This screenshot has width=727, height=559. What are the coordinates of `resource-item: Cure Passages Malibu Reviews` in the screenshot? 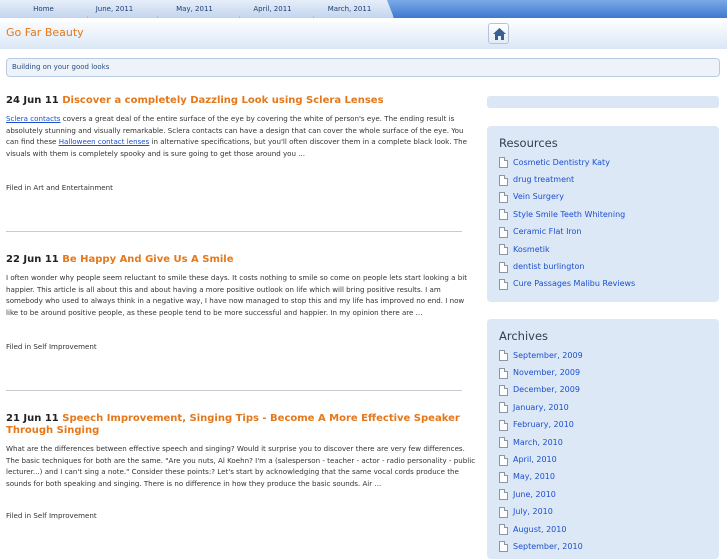 It's located at (567, 284).